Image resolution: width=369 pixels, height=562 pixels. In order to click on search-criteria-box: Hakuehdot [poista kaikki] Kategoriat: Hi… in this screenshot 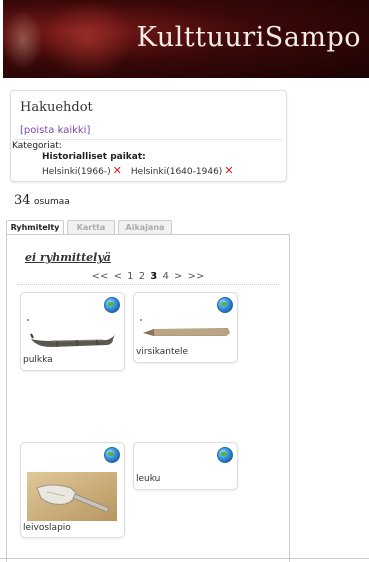, I will do `click(148, 136)`.